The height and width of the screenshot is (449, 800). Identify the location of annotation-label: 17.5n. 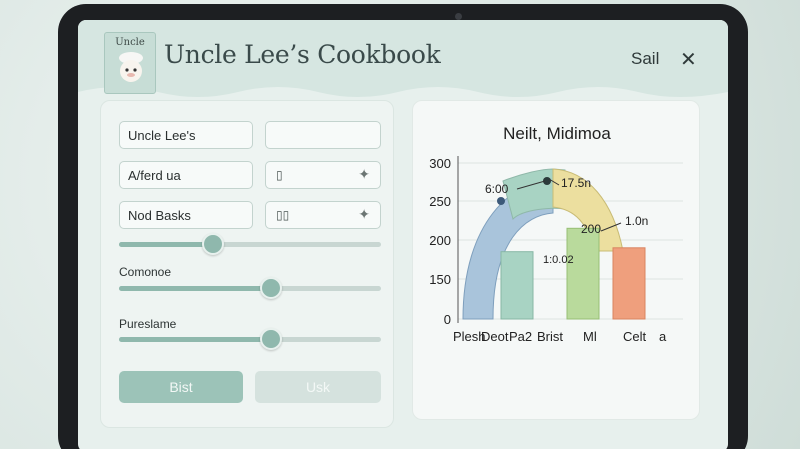
(576, 183).